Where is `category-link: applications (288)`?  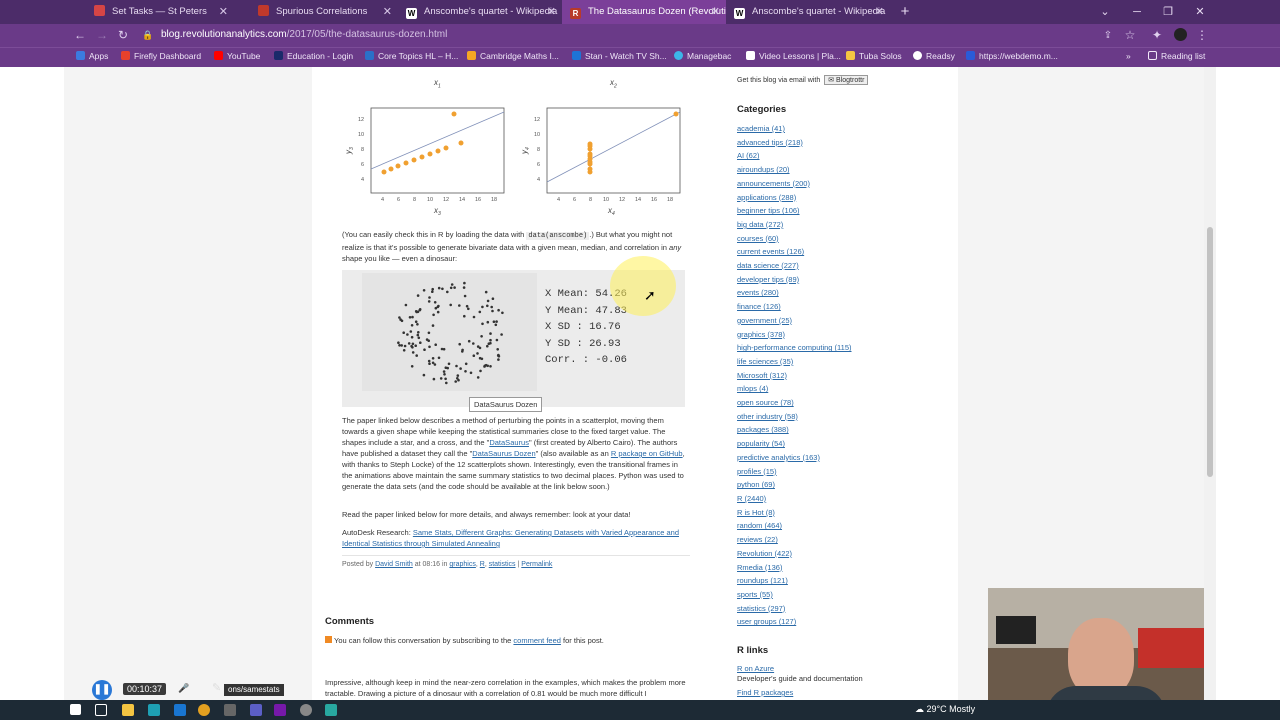
category-link: applications (288) is located at coordinates (847, 198).